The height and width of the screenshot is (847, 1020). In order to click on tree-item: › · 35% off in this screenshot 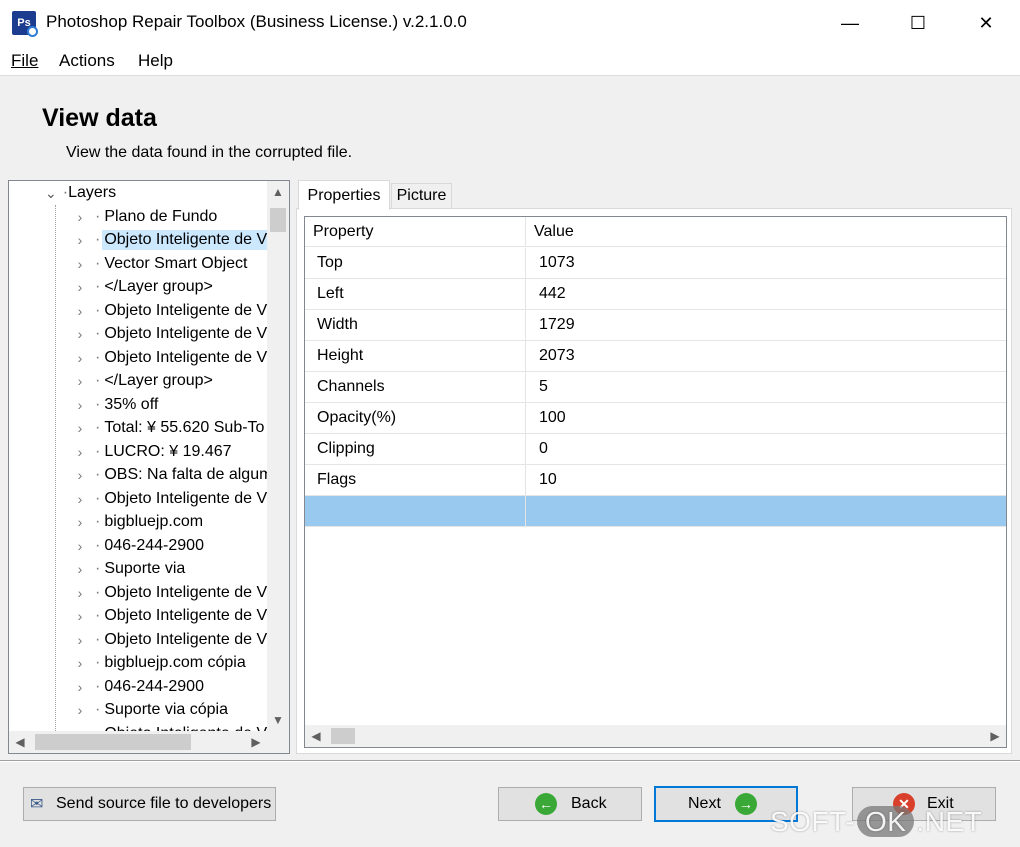, I will do `click(173, 404)`.